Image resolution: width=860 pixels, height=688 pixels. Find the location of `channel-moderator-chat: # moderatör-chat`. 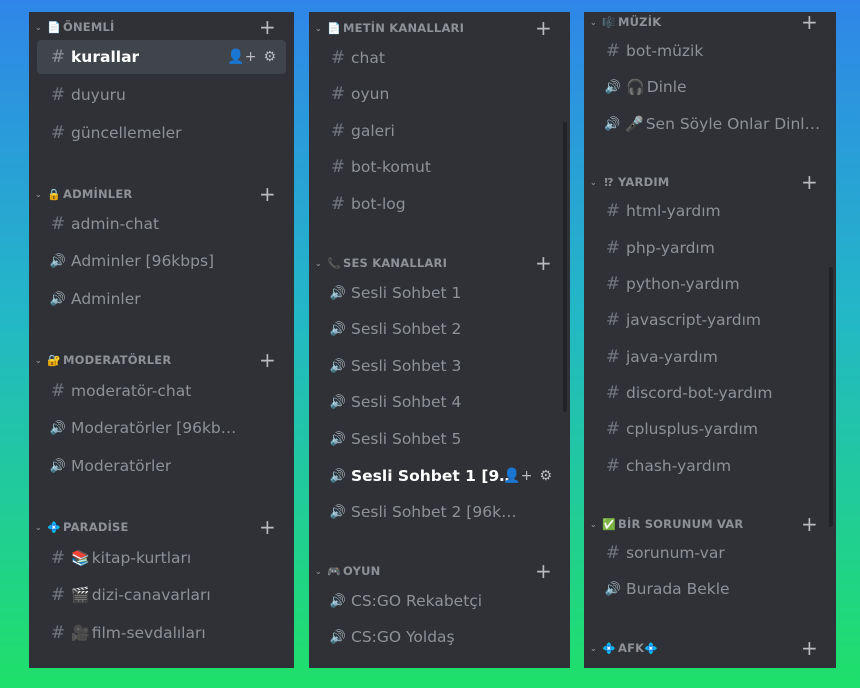

channel-moderator-chat: # moderatör-chat is located at coordinates (161, 391).